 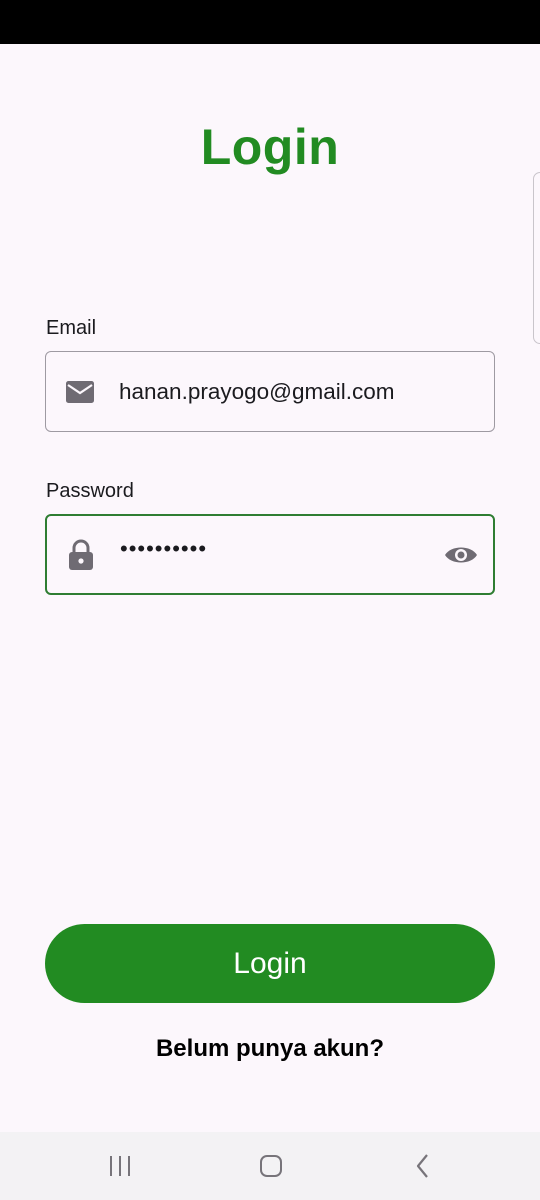 I want to click on recents-icon, so click(x=120, y=1166).